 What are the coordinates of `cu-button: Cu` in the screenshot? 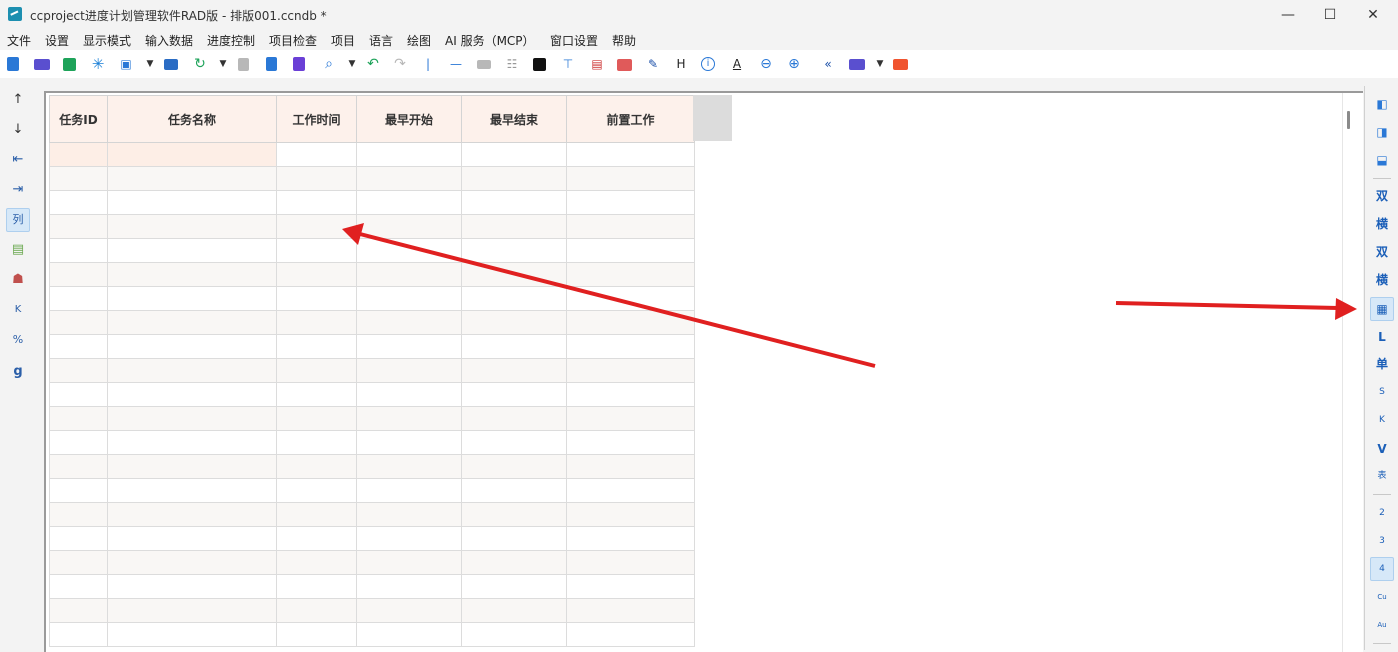 It's located at (1382, 597).